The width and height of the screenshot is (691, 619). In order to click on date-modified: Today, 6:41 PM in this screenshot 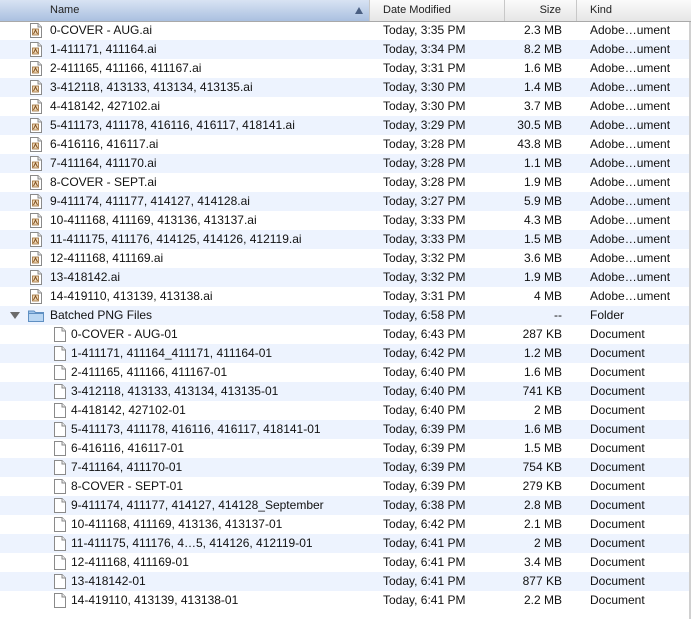, I will do `click(424, 600)`.